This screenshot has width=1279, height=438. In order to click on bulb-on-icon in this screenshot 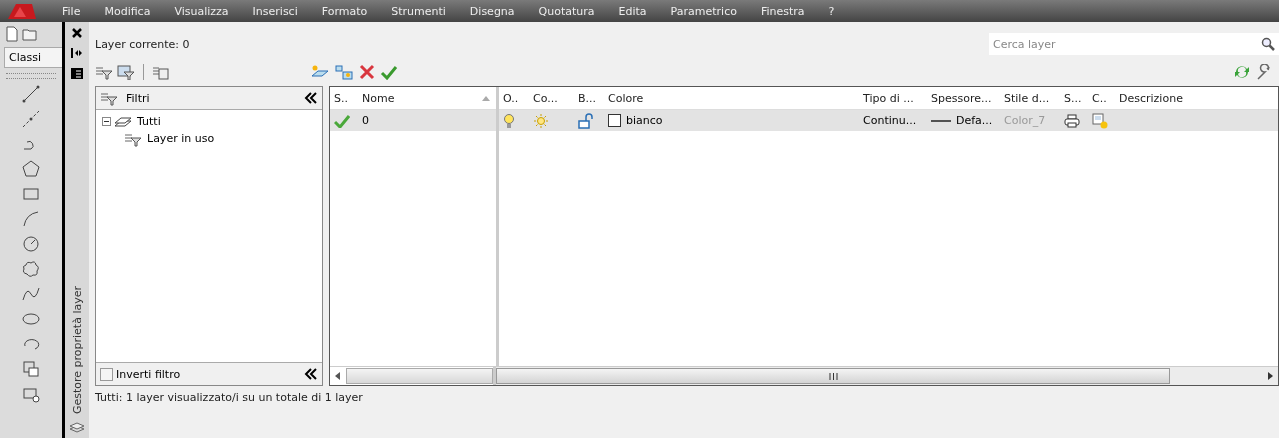, I will do `click(509, 120)`.